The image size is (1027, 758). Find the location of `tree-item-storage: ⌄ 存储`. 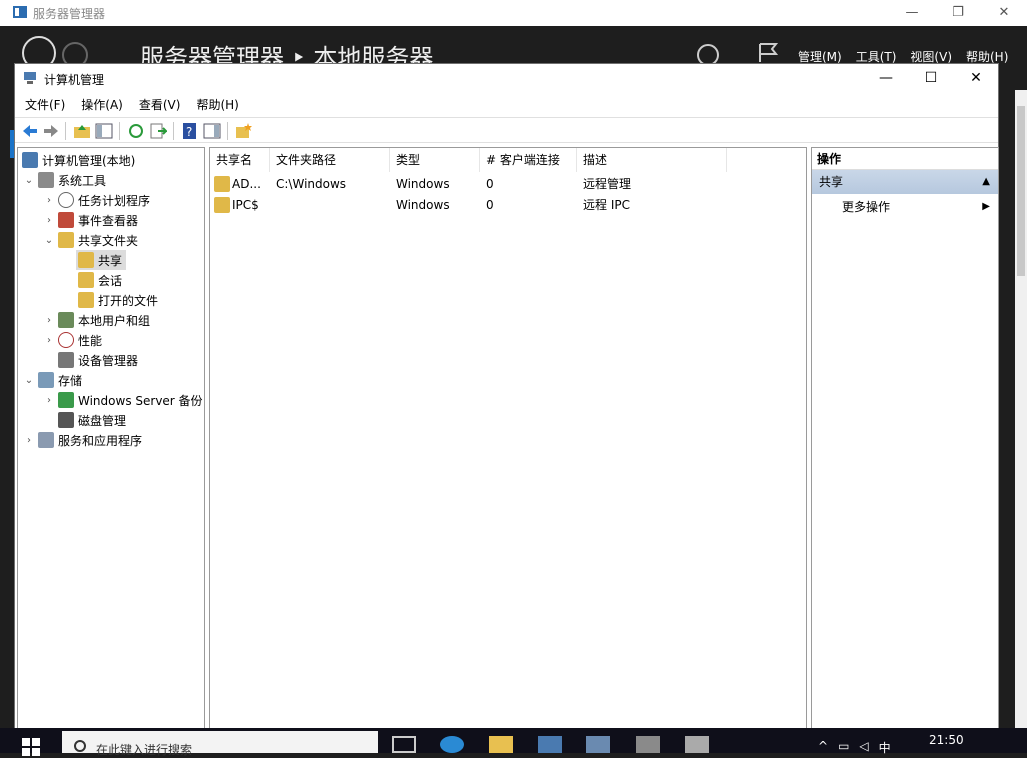

tree-item-storage: ⌄ 存储 is located at coordinates (52, 380).